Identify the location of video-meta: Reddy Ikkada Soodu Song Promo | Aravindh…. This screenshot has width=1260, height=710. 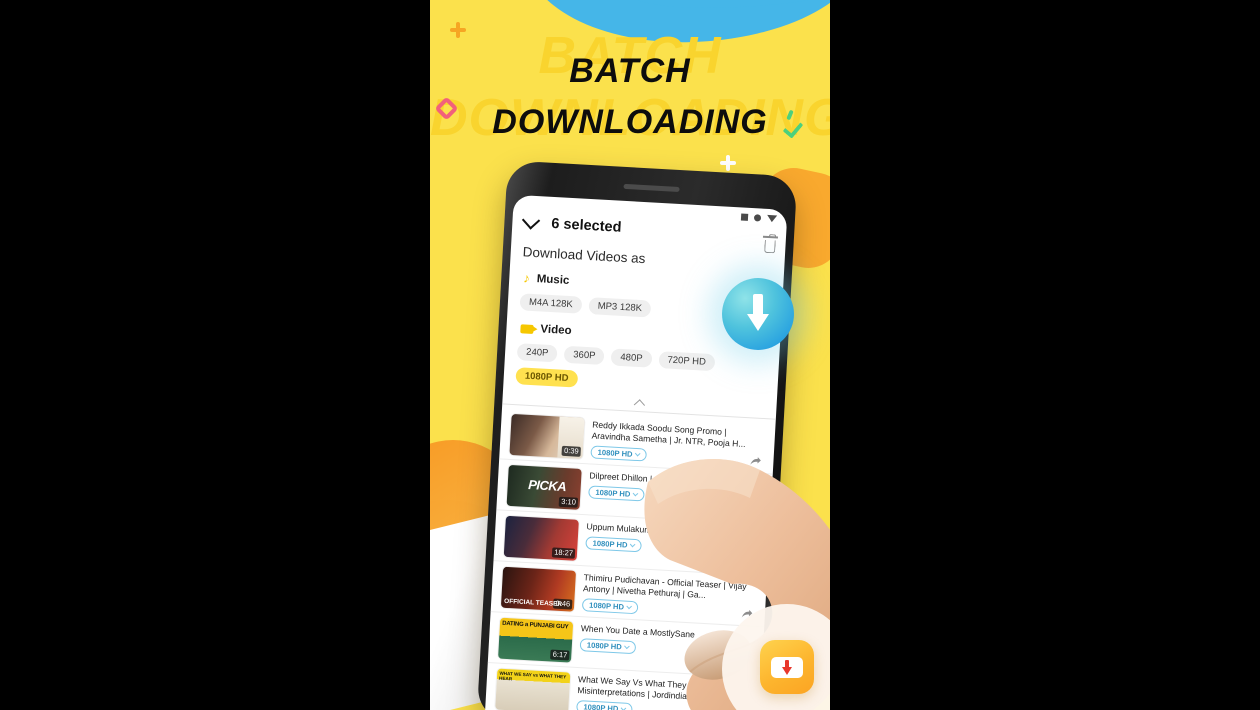
(677, 443).